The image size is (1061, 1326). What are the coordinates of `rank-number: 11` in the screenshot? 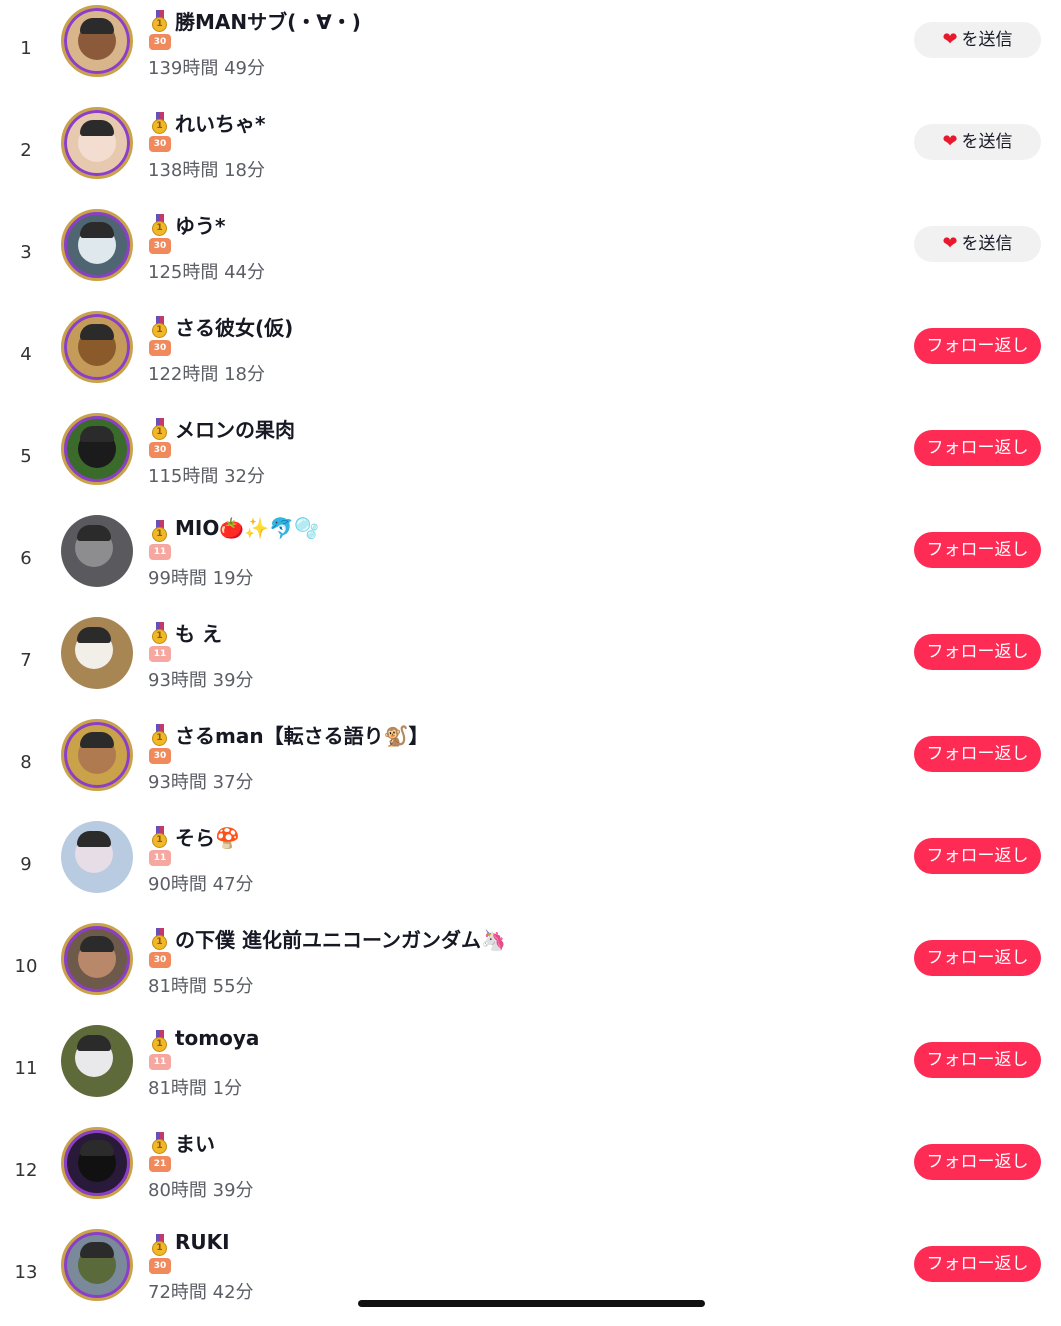 It's located at (26, 1068).